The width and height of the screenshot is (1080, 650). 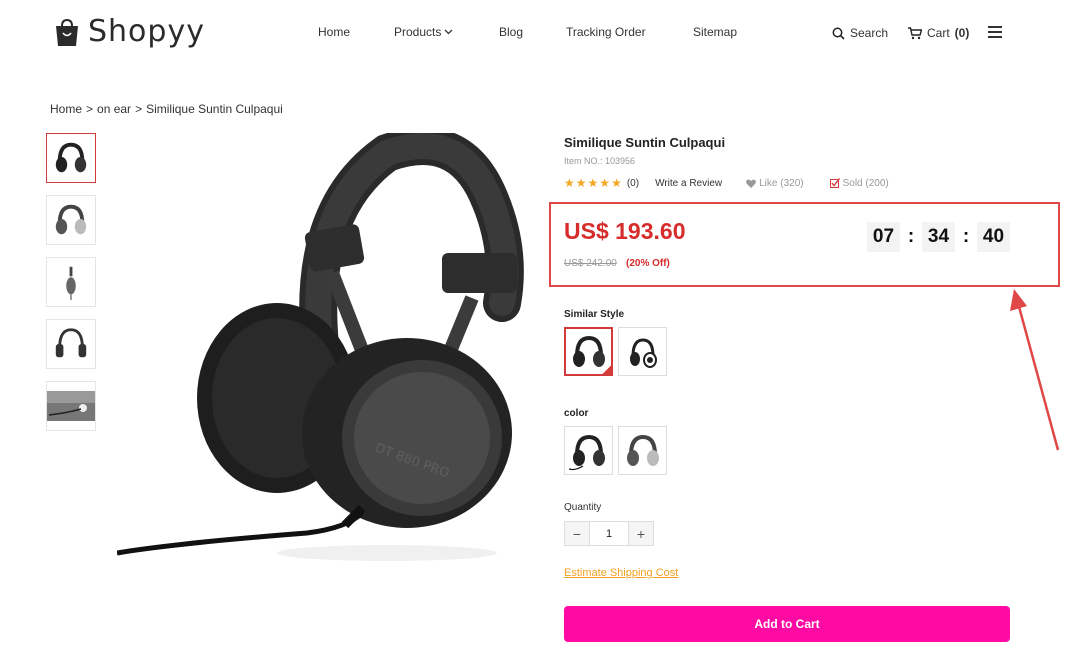 I want to click on original-price: US$ 242.00, so click(x=590, y=263).